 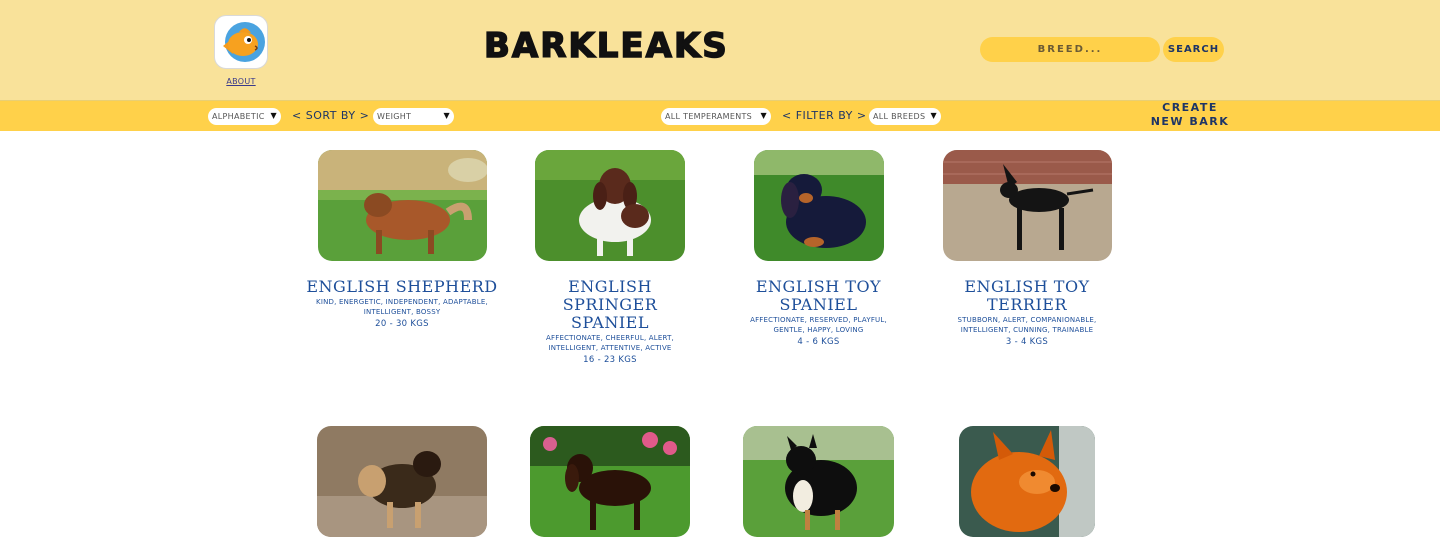 What do you see at coordinates (241, 42) in the screenshot?
I see `fish-logo-icon` at bounding box center [241, 42].